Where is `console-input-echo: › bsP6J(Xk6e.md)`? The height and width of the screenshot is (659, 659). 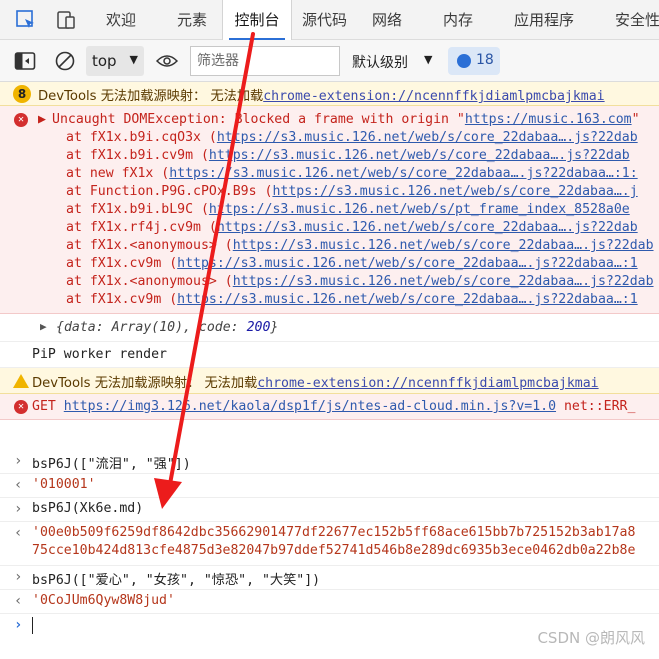
console-input-echo: › bsP6J(Xk6e.md) is located at coordinates (329, 510).